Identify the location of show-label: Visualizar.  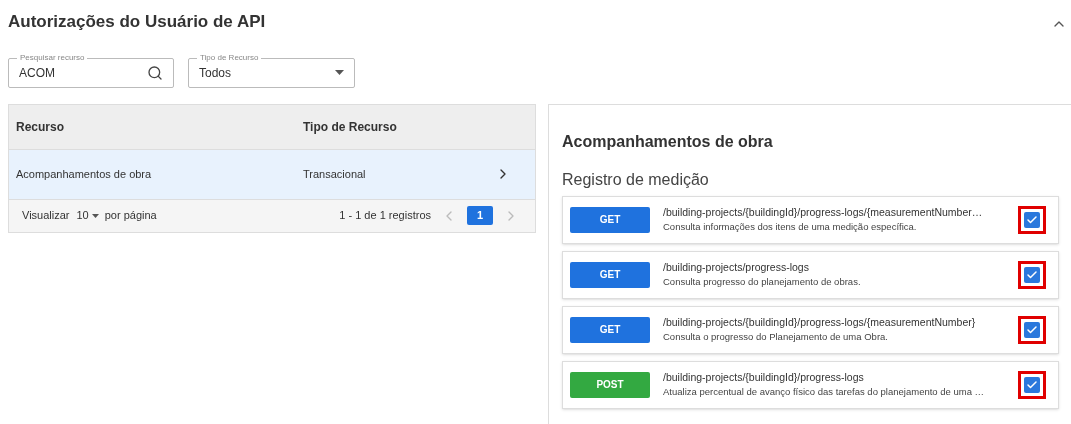
(46, 216).